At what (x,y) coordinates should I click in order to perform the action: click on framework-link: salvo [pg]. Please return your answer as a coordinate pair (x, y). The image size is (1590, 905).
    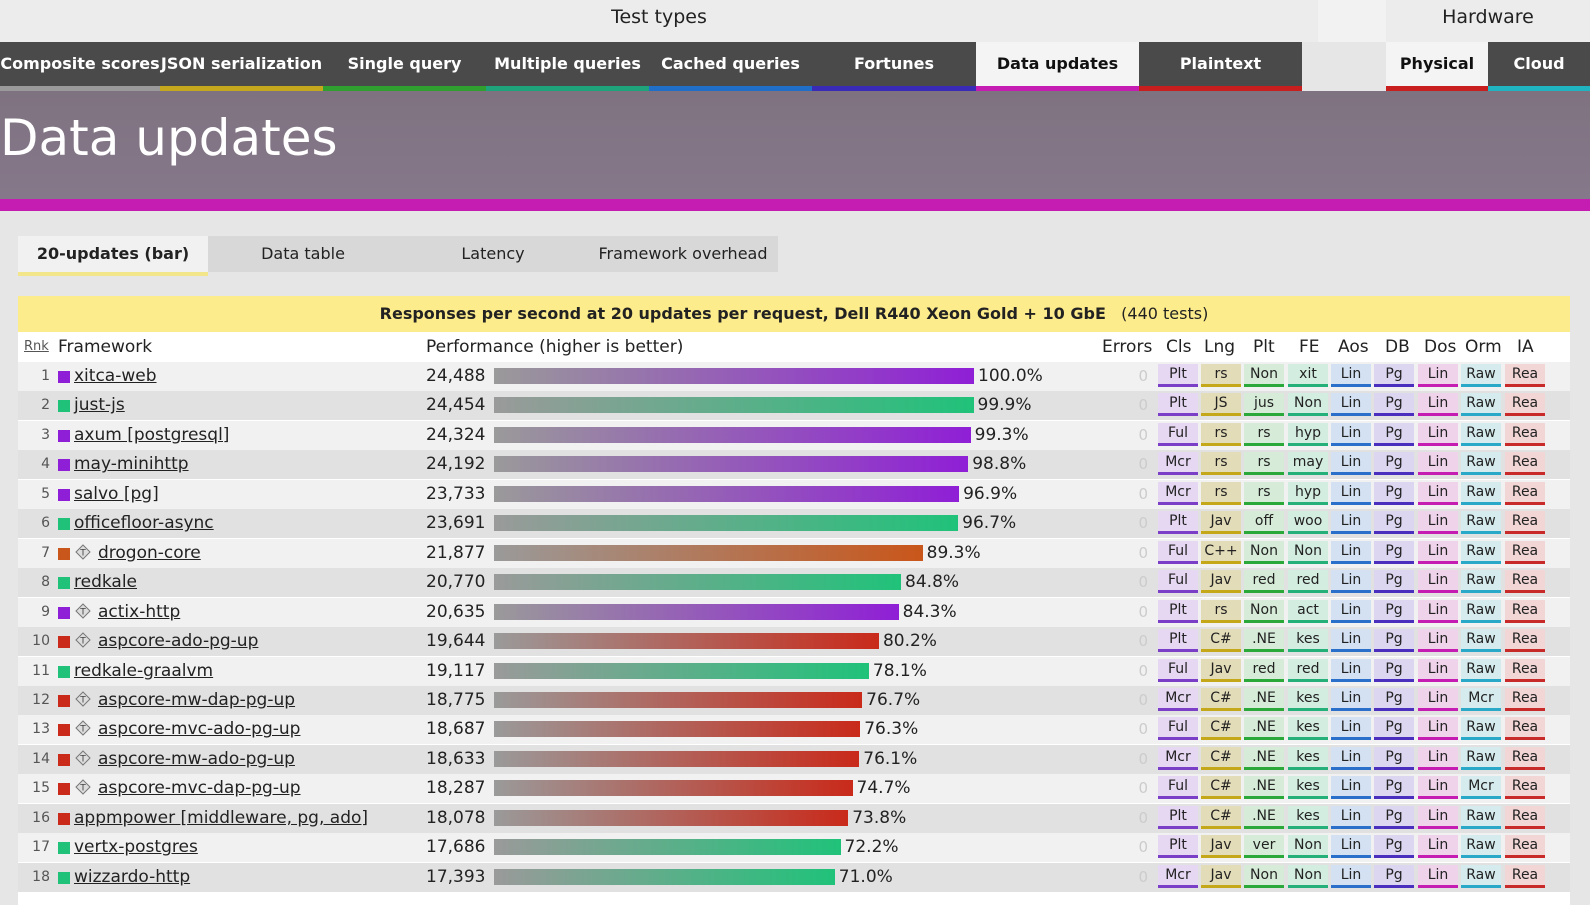
    Looking at the image, I should click on (116, 494).